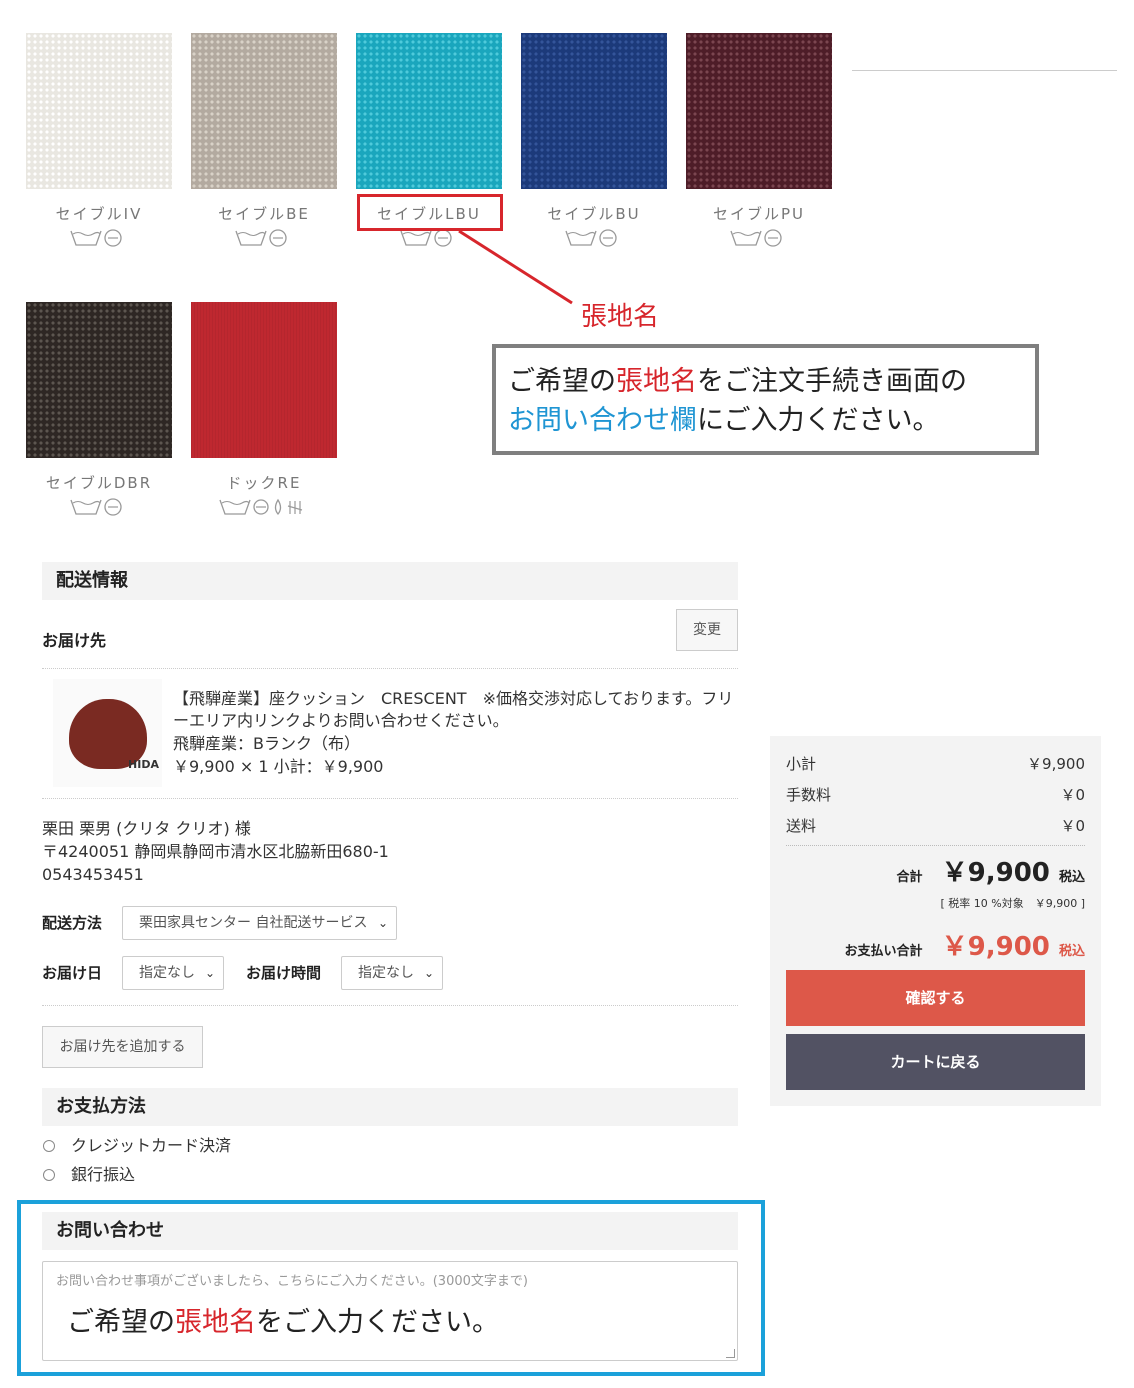 The image size is (1134, 1388). I want to click on shipping-label: 送料, so click(801, 826).